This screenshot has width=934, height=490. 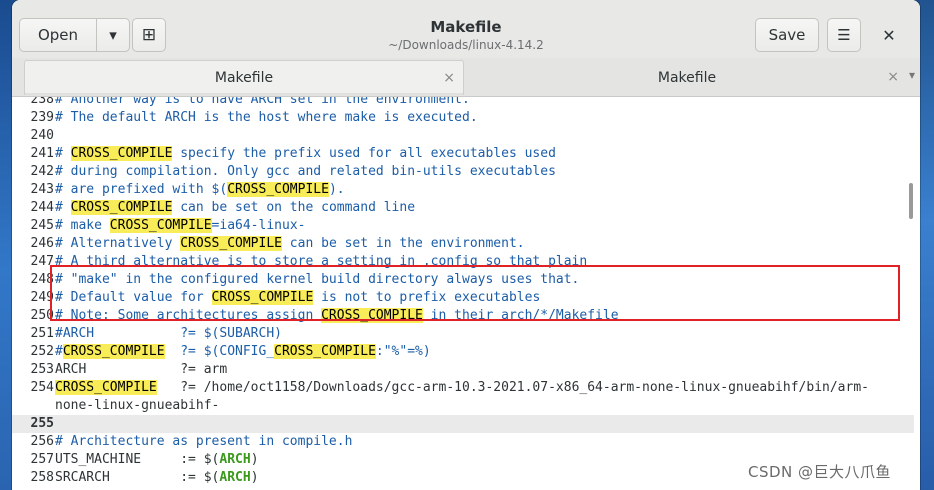 I want to click on open-button-group: Open ▾, so click(x=74, y=35).